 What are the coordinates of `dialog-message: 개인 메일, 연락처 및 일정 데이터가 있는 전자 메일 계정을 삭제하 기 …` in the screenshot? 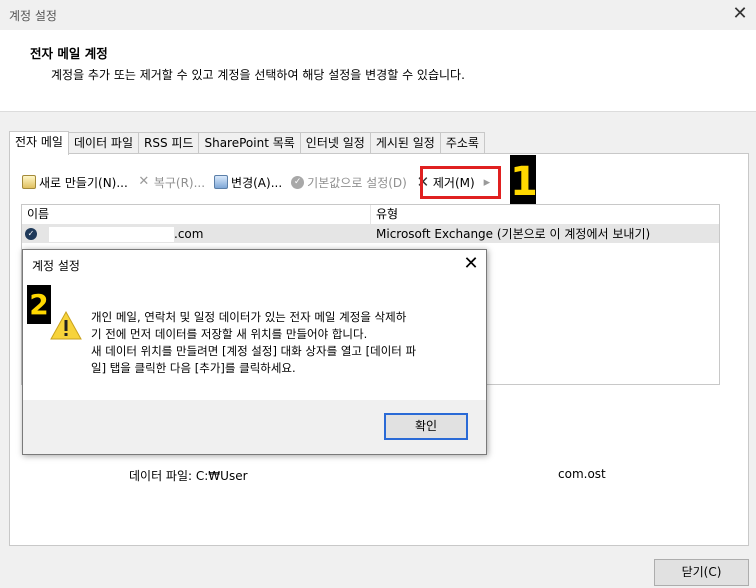 It's located at (281, 343).